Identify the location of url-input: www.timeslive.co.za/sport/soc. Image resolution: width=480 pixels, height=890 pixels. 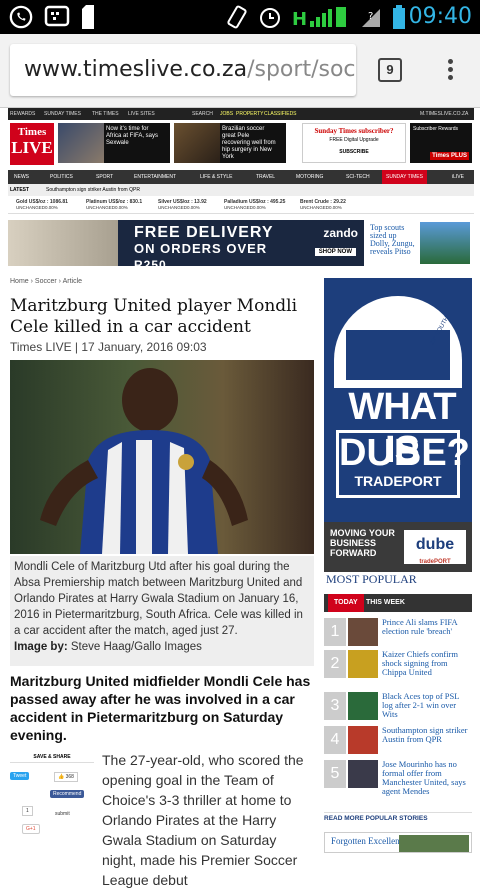
(183, 70).